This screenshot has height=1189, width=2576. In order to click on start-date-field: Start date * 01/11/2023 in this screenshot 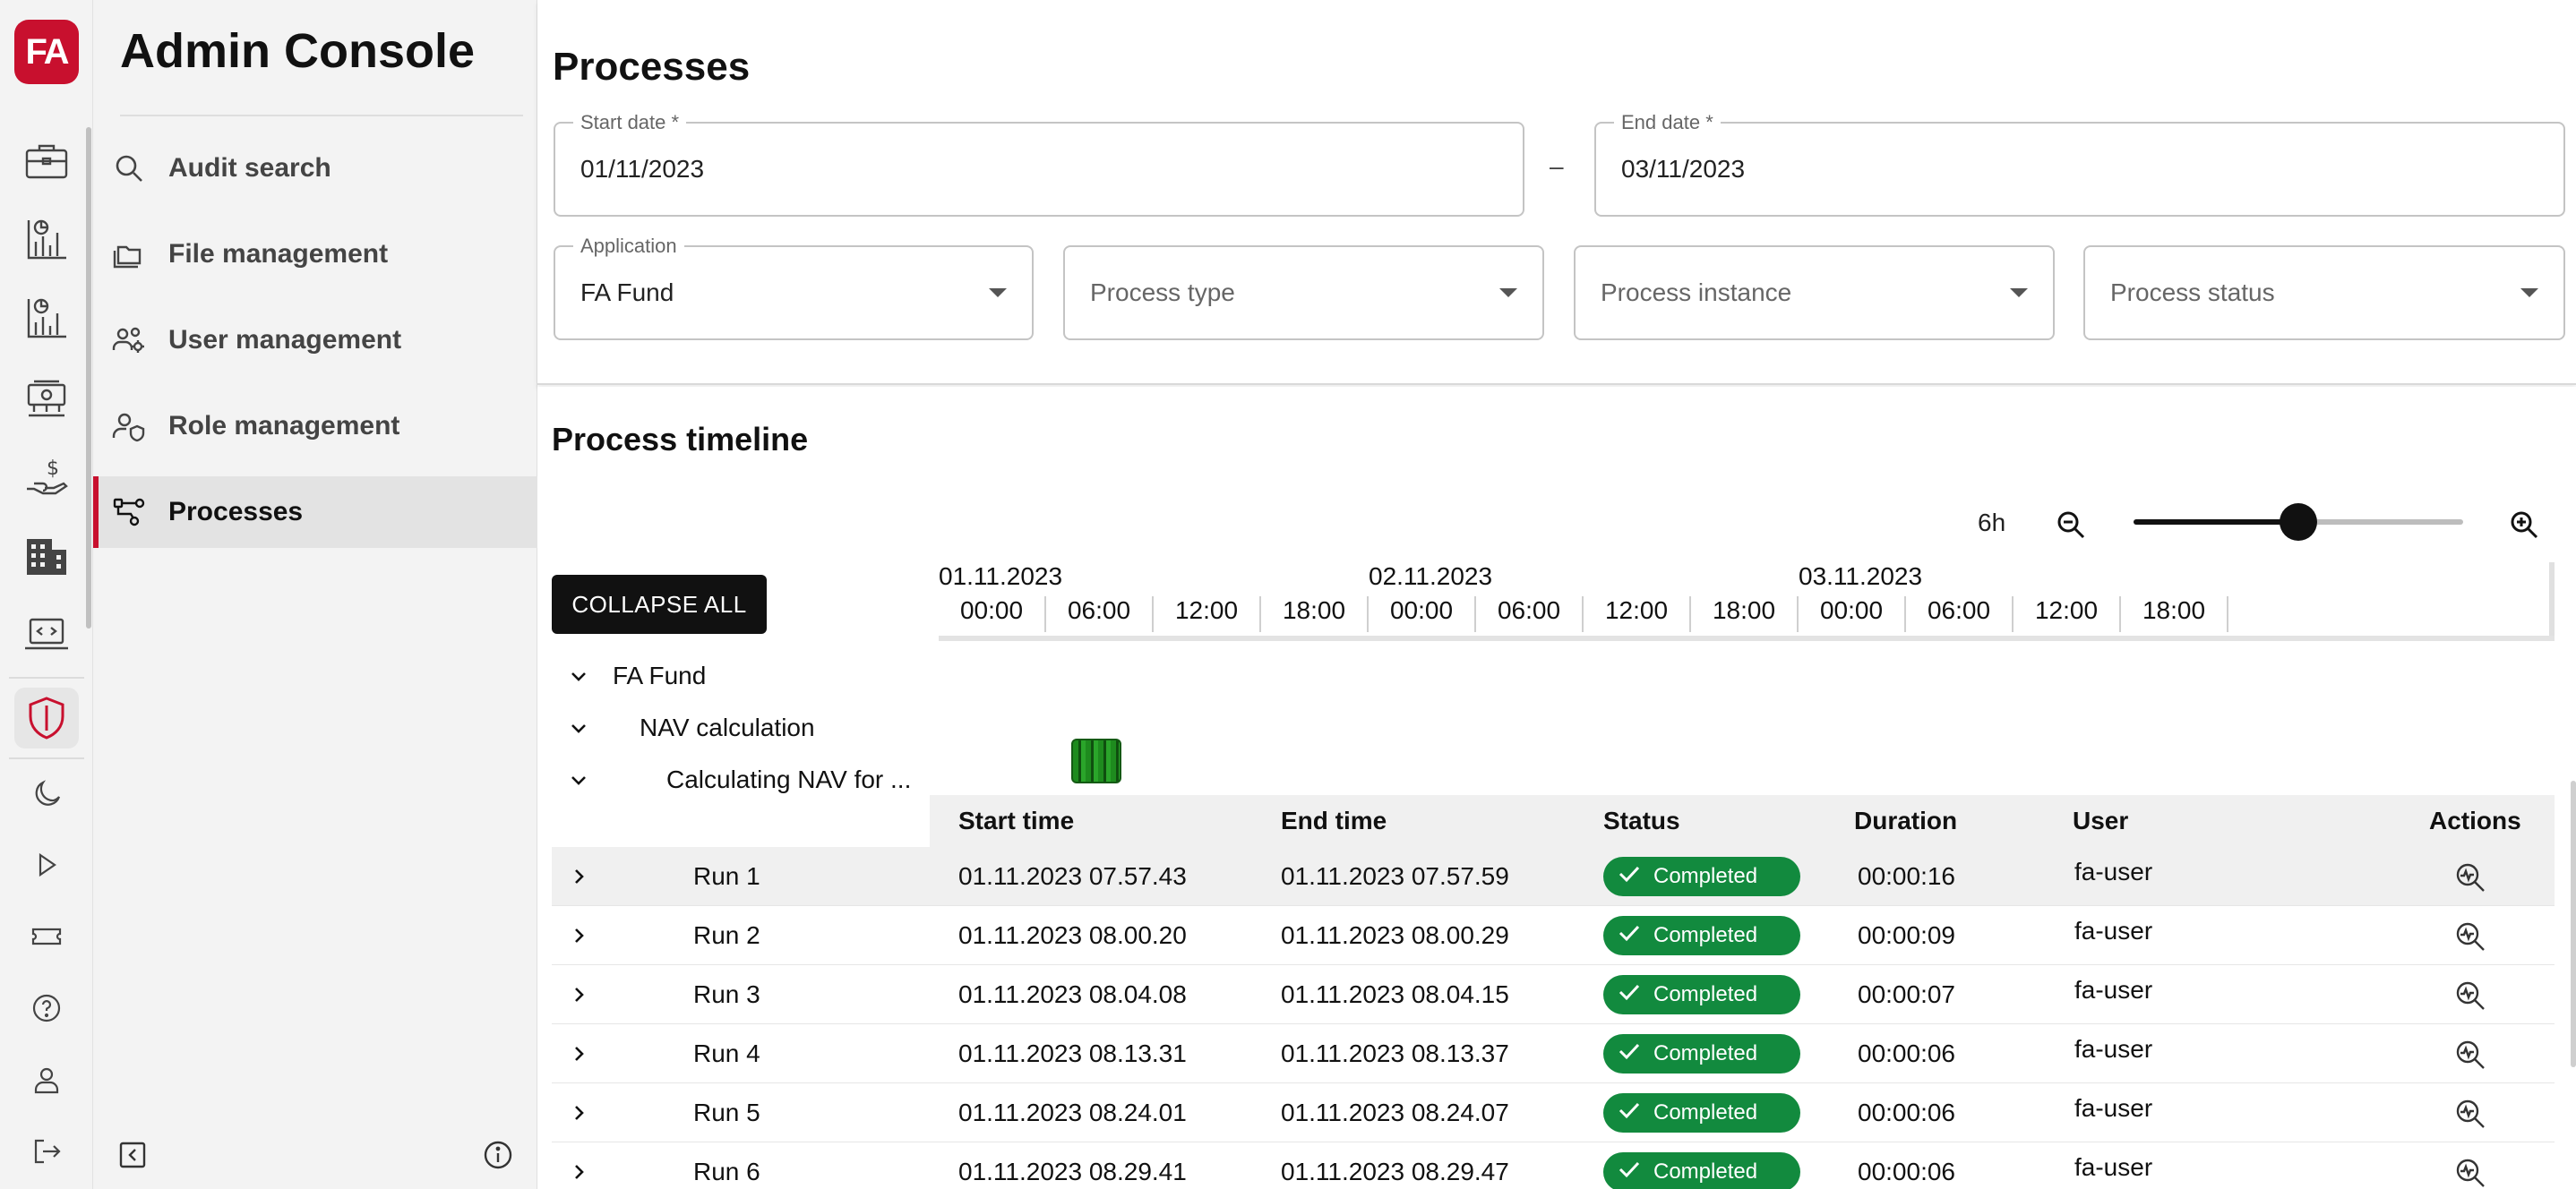, I will do `click(1039, 164)`.